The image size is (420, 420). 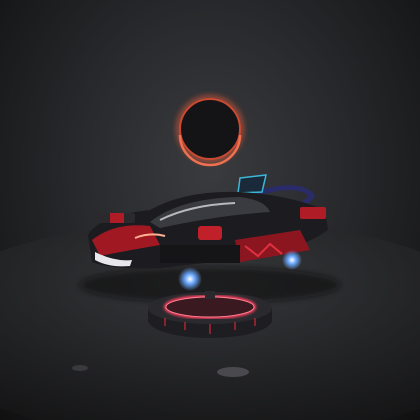 I want to click on landing-pad, so click(x=210, y=314).